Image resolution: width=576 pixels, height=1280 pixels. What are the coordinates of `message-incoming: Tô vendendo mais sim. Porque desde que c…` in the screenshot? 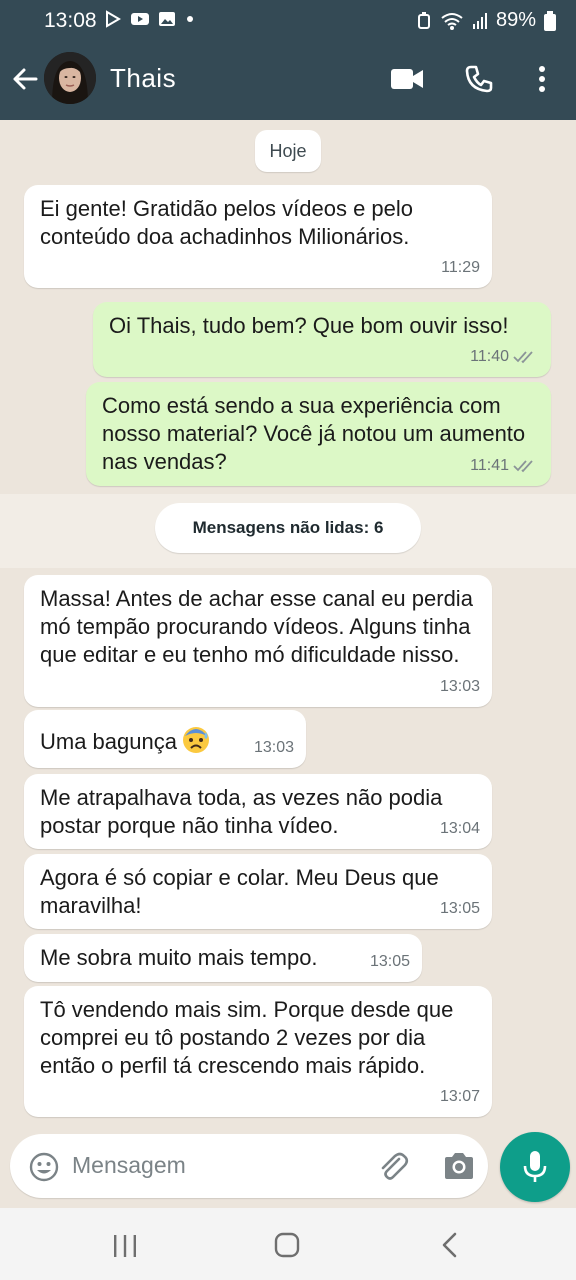 It's located at (258, 1051).